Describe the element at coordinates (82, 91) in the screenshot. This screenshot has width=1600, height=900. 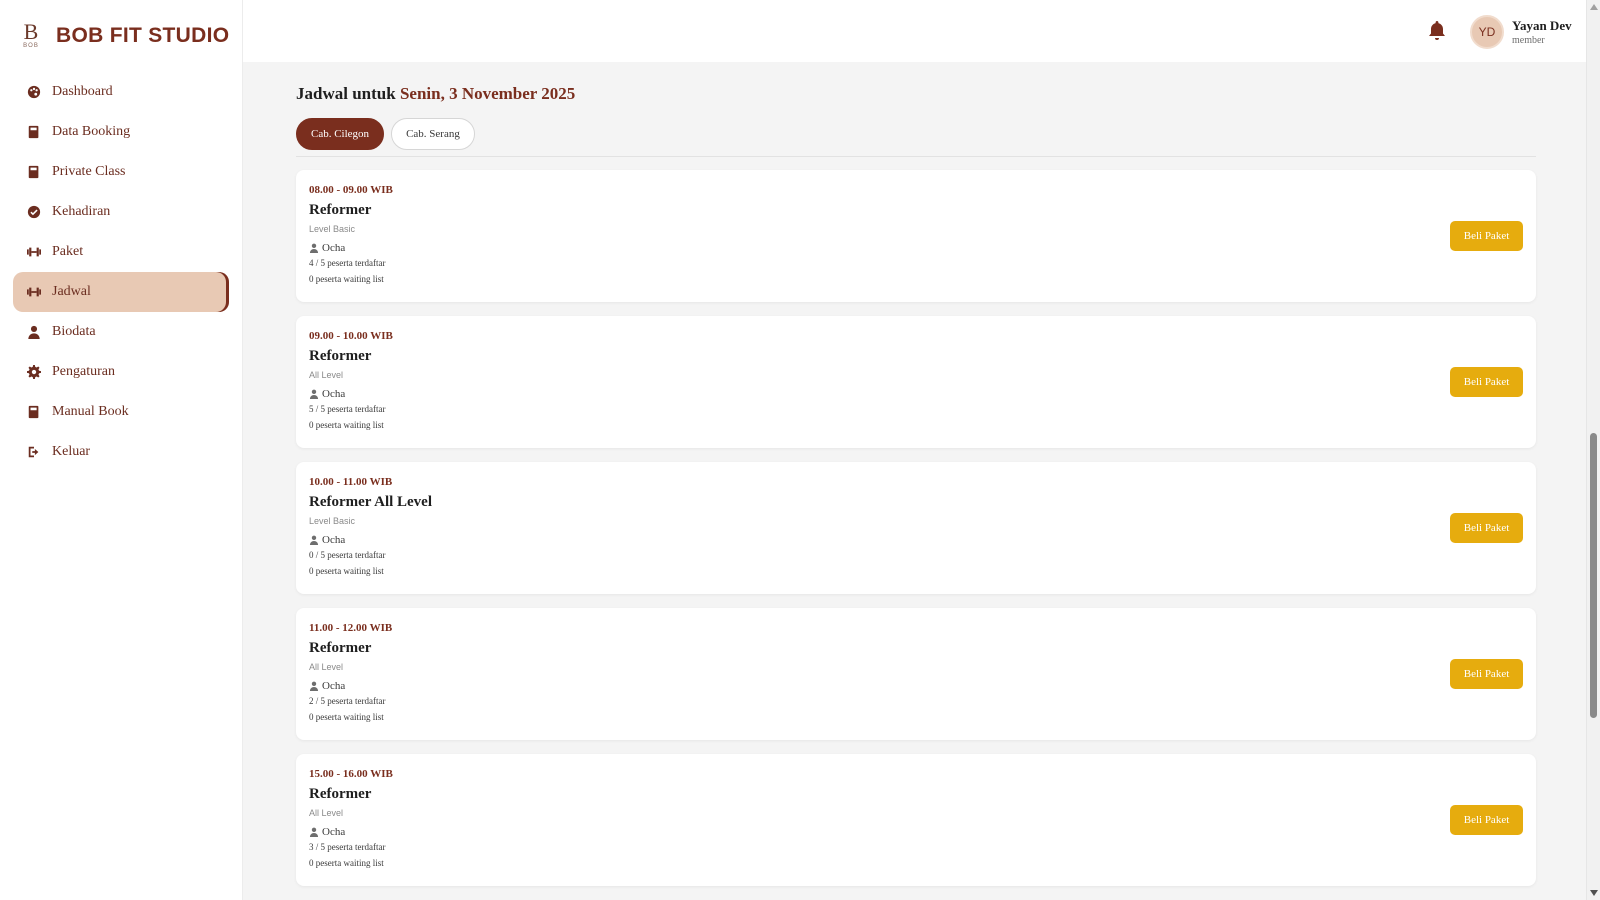
I see `sidebar-item-label: Dashboard` at that location.